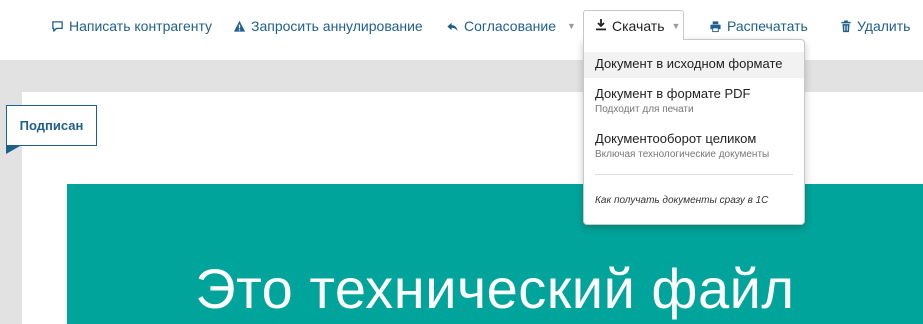 Image resolution: width=923 pixels, height=324 pixels. Describe the element at coordinates (694, 174) in the screenshot. I see `menu-divider` at that location.